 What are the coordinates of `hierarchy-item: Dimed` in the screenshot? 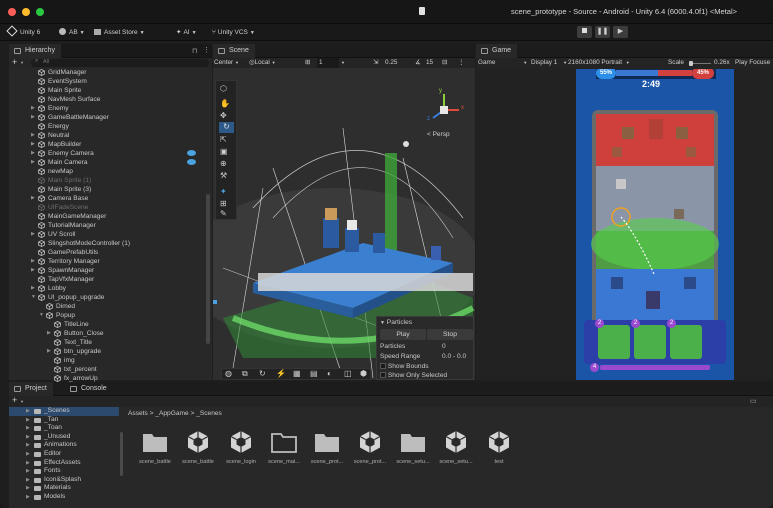 It's located at (110, 306).